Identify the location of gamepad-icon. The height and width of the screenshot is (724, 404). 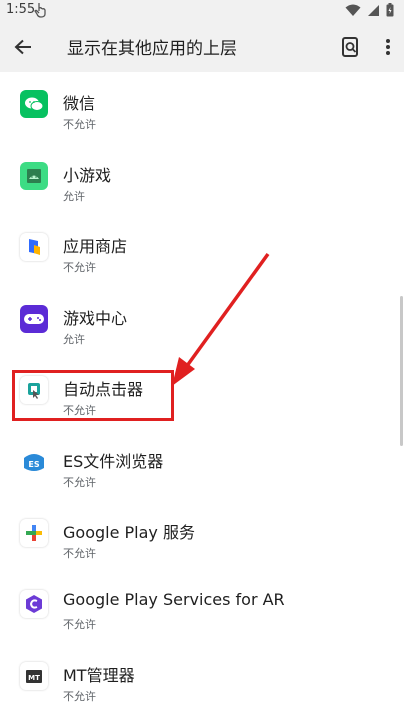
(34, 319).